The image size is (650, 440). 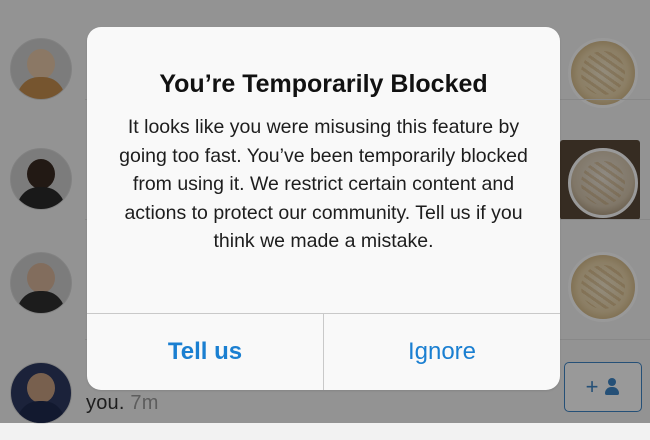 I want to click on alert-actions: Tell us Ignore, so click(x=323, y=351).